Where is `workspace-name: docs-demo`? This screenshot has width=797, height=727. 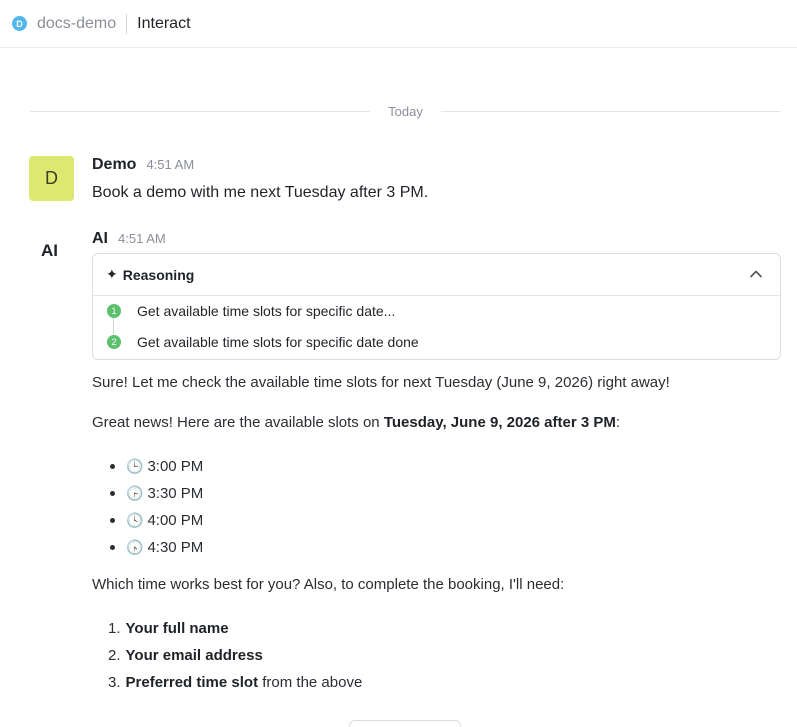
workspace-name: docs-demo is located at coordinates (76, 24).